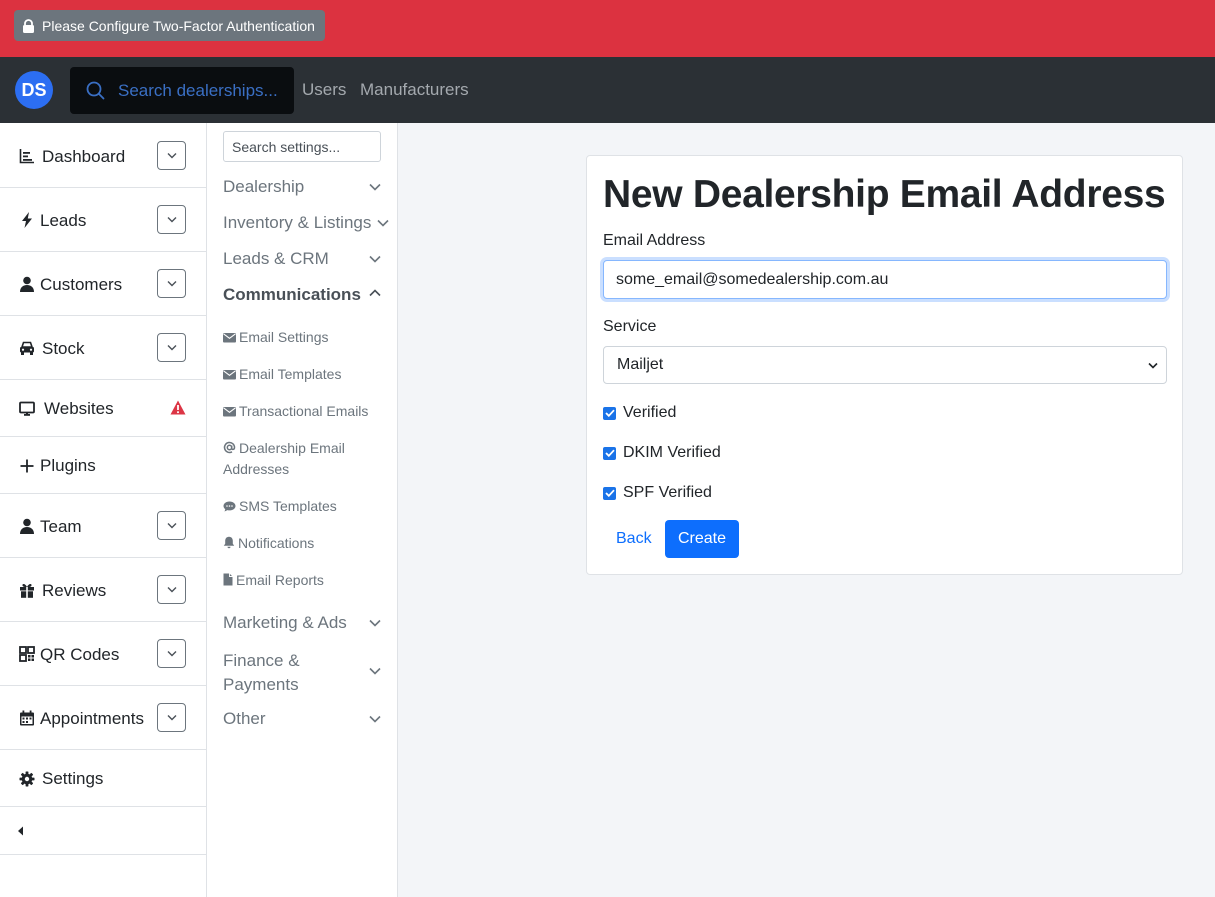  Describe the element at coordinates (26, 717) in the screenshot. I see `calendar-icon` at that location.